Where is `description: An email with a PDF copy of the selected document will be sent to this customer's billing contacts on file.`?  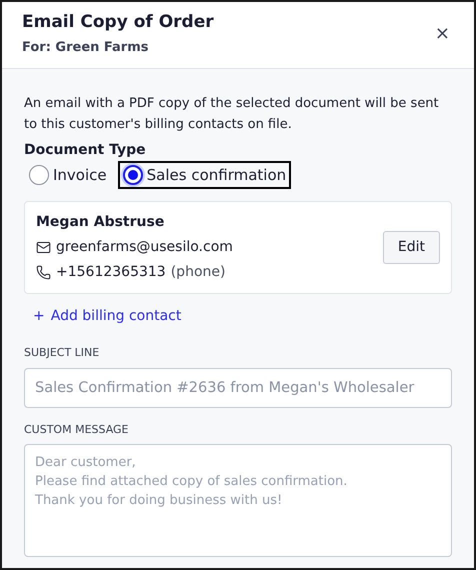
description: An email with a PDF copy of the selected document will be sent to this customer's billing contacts on file. is located at coordinates (232, 114).